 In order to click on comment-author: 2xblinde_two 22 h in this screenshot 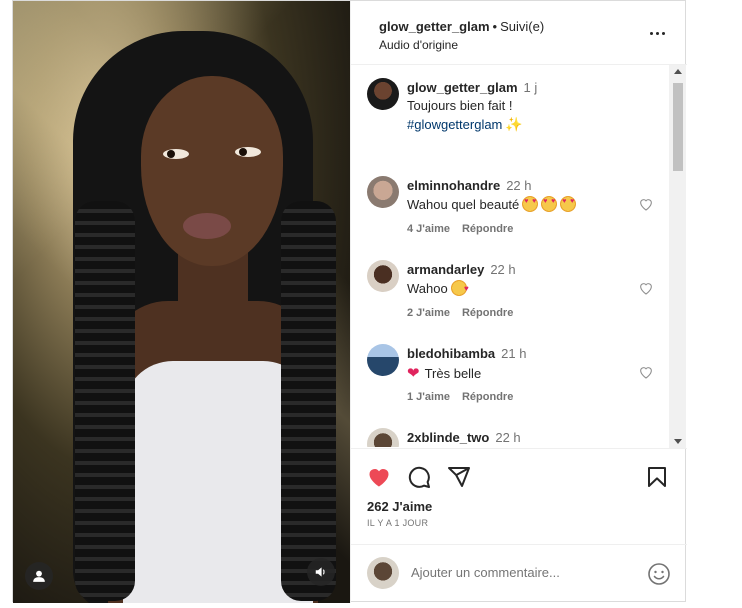, I will do `click(464, 437)`.